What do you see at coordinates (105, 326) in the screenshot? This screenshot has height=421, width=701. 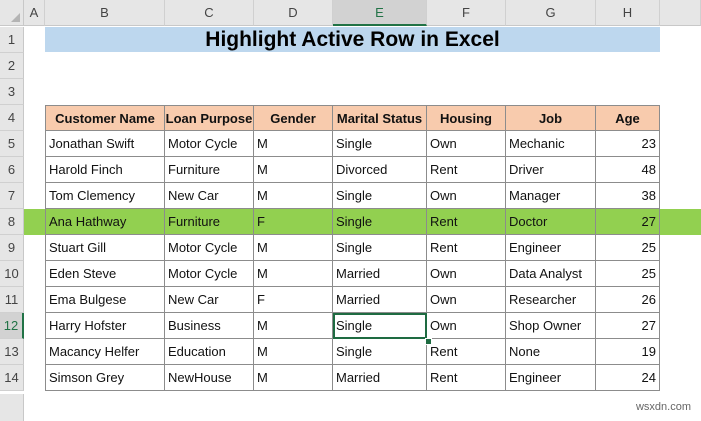 I see `table-cell: Harry Hofster` at bounding box center [105, 326].